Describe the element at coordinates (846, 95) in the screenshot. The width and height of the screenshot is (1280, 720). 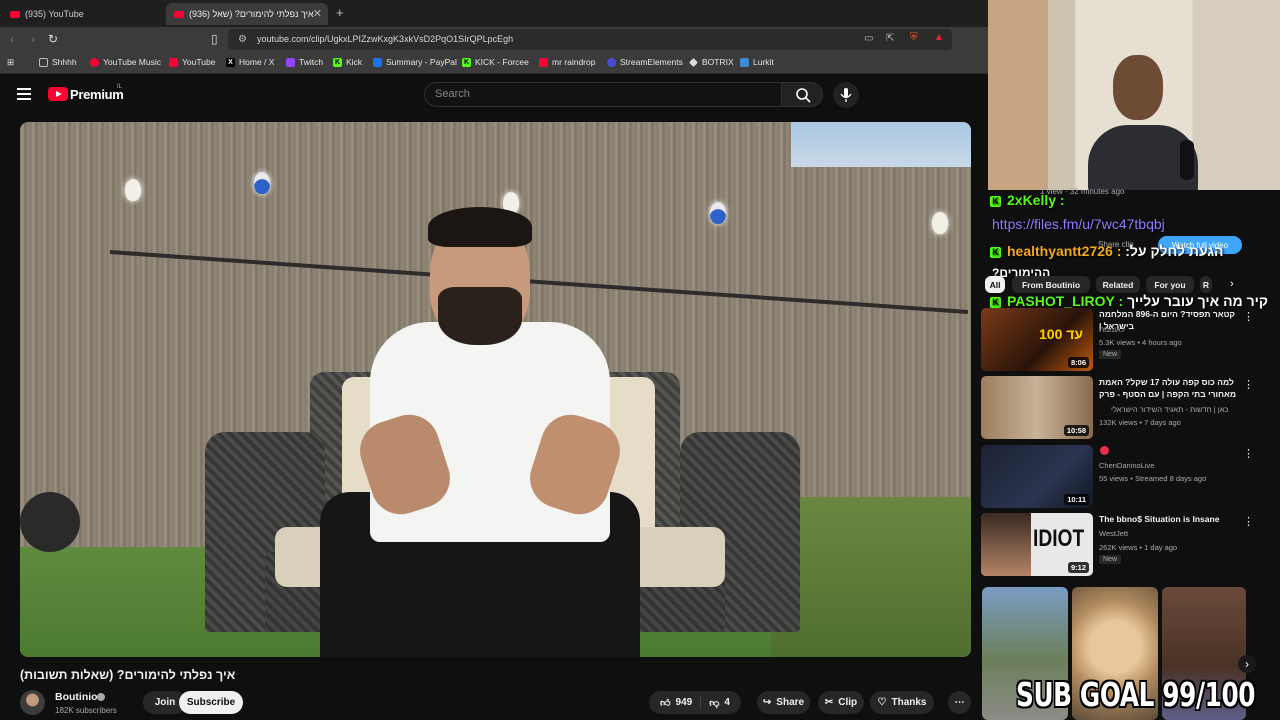
I see `voice-search-button` at that location.